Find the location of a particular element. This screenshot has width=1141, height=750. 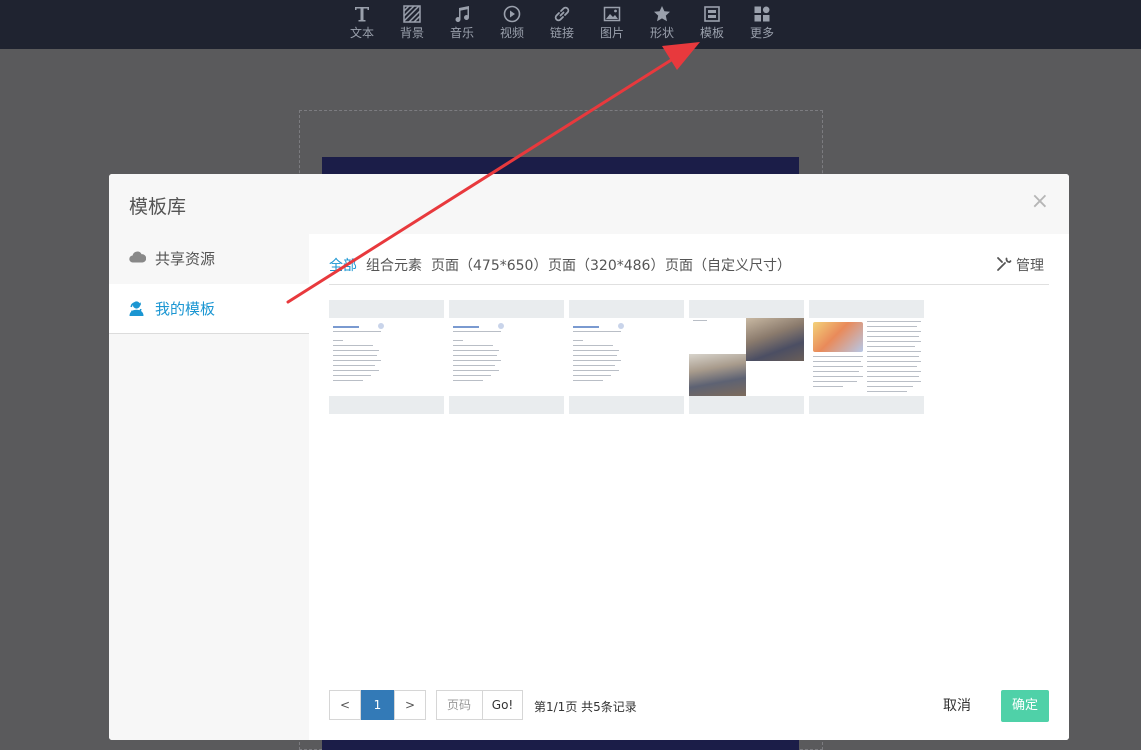

page-1-button: 1 is located at coordinates (377, 705).